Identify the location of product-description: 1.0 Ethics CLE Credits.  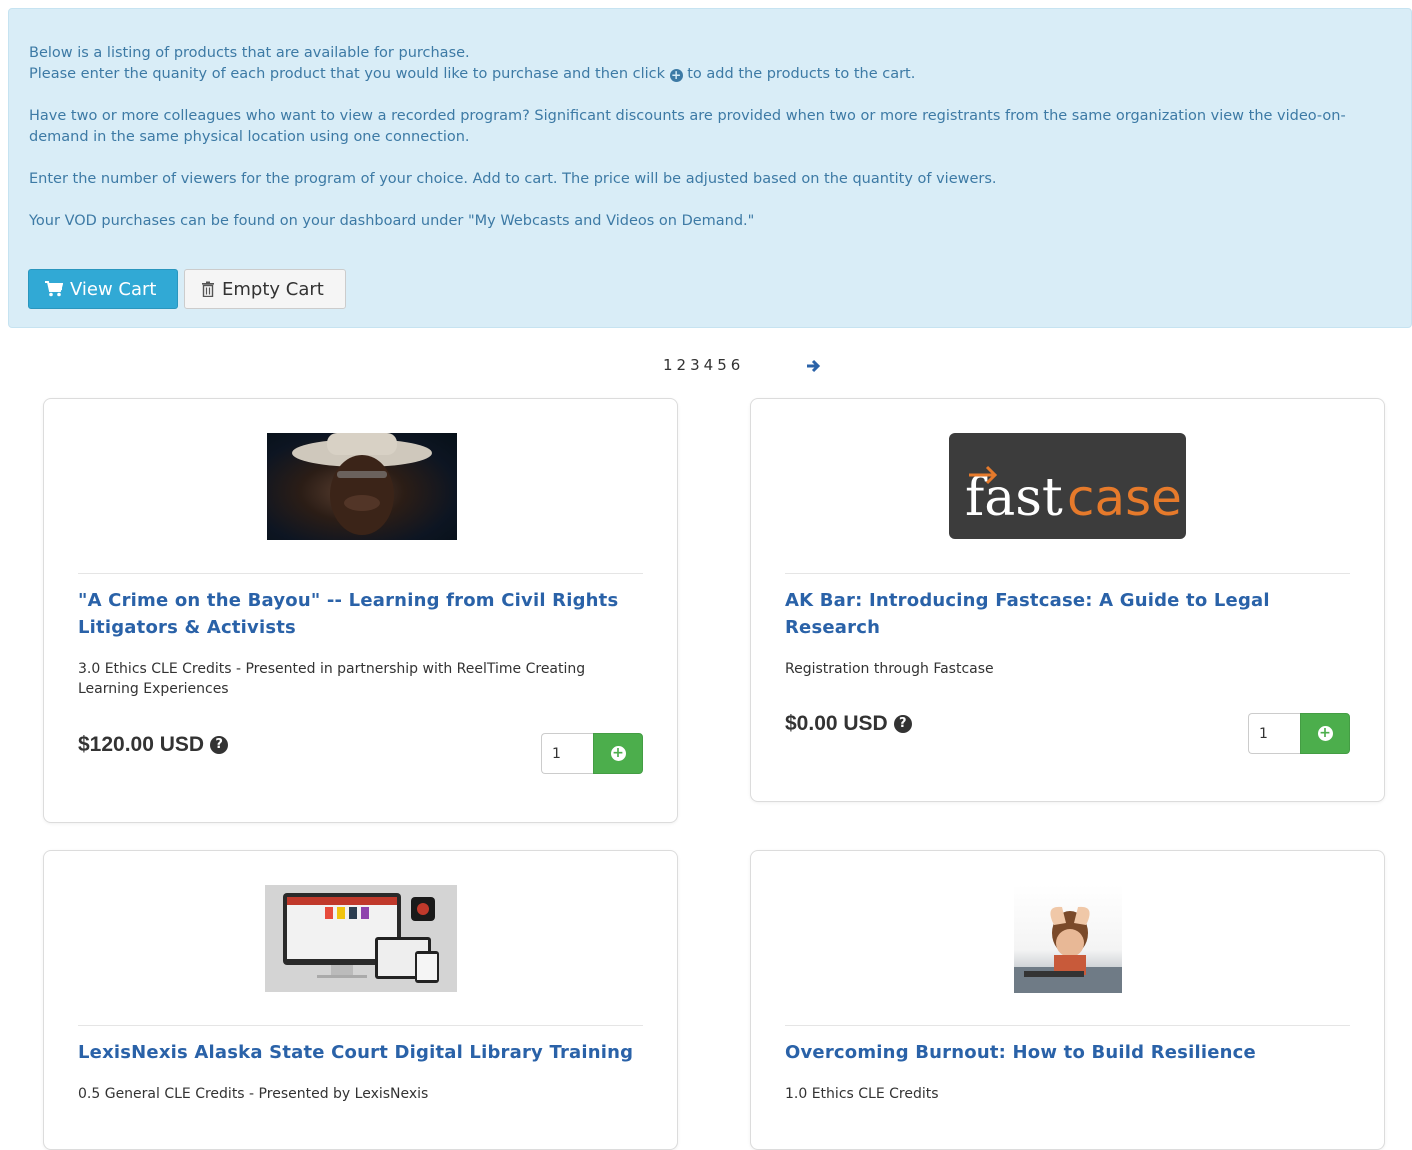
(862, 1094).